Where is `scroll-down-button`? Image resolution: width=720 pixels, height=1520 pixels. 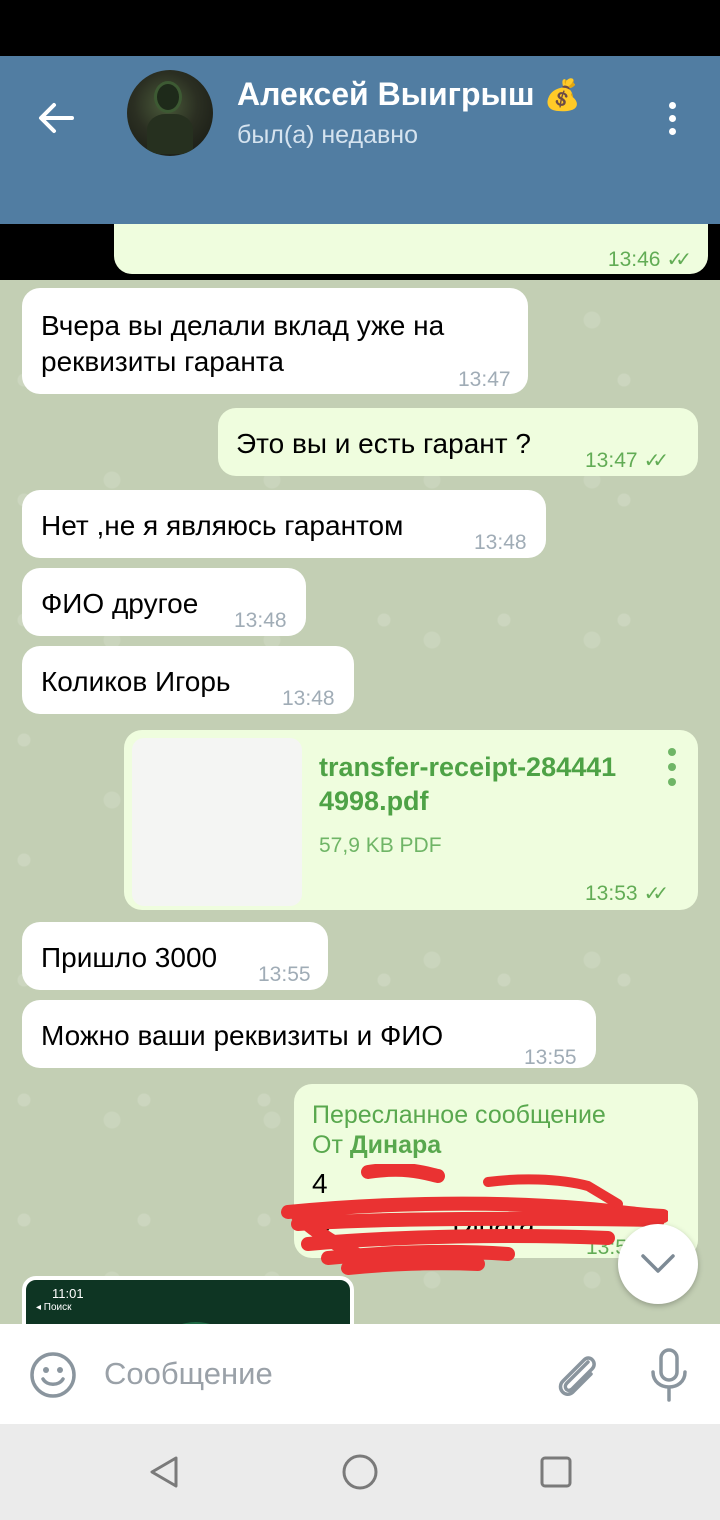
scroll-down-button is located at coordinates (658, 1264).